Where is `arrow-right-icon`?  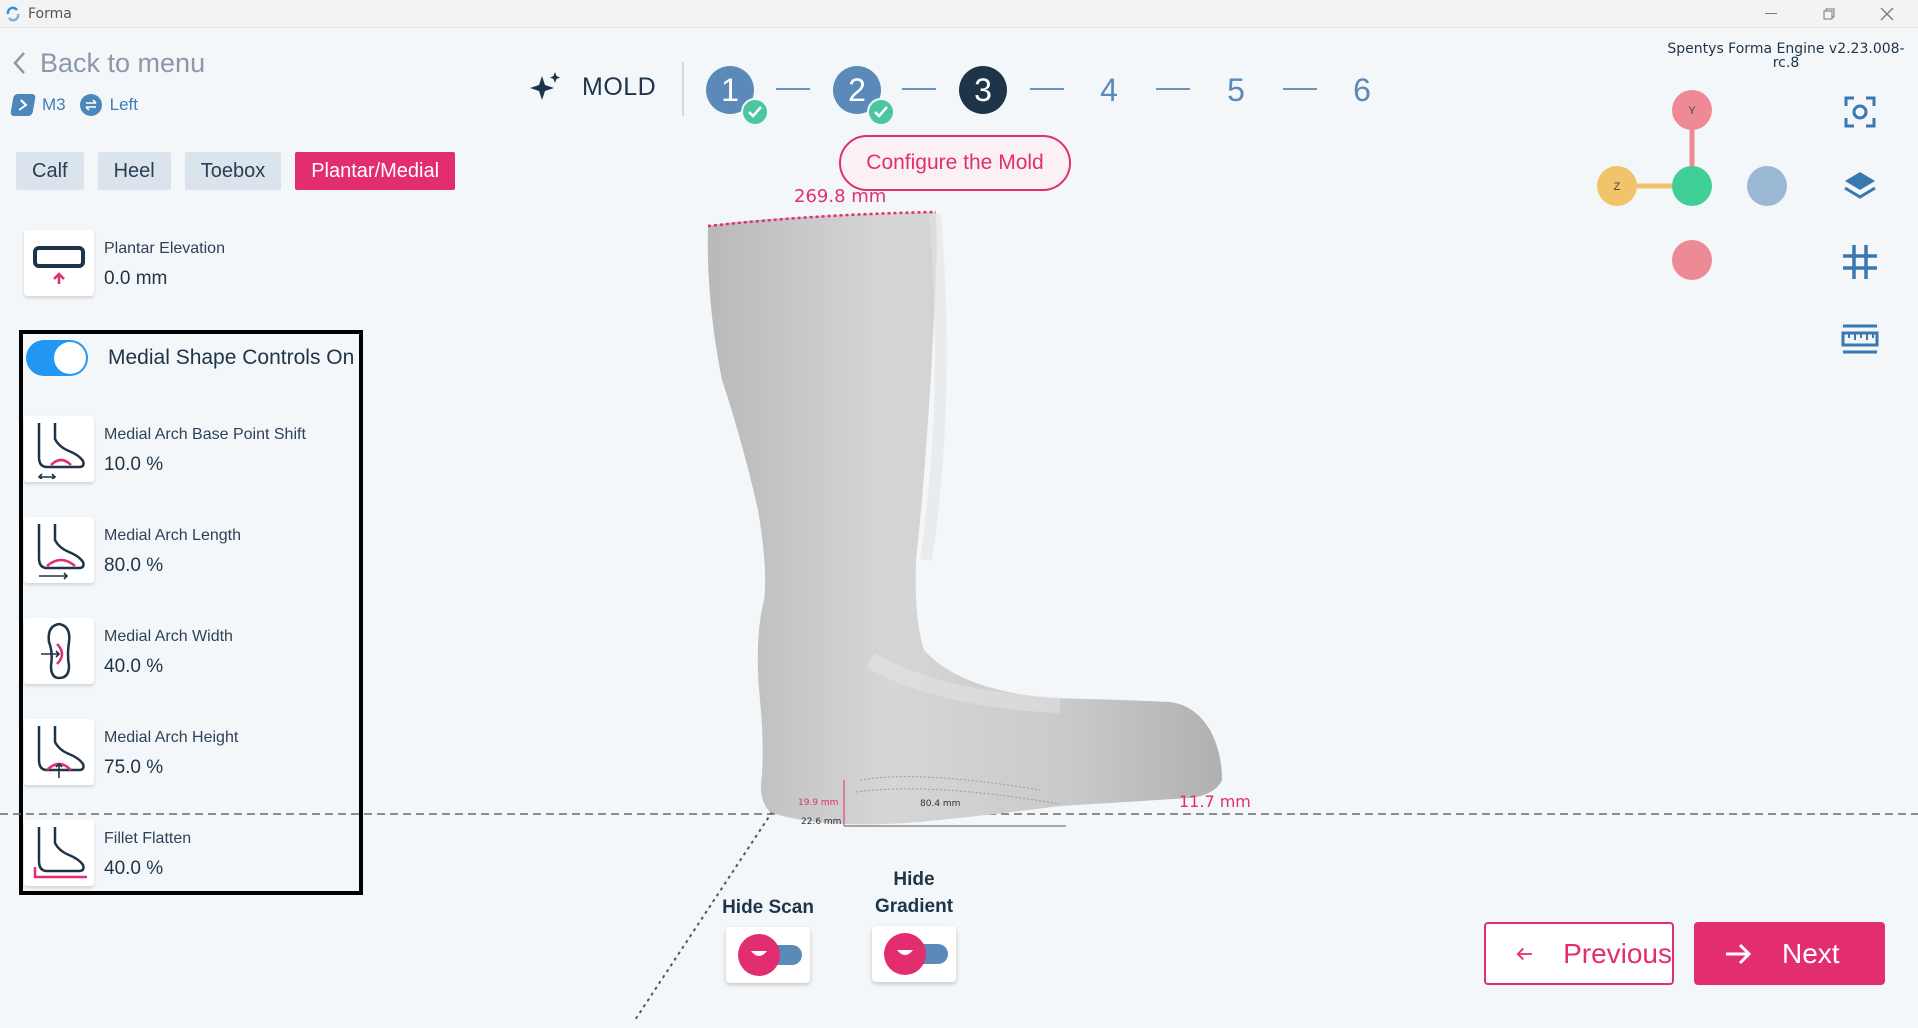 arrow-right-icon is located at coordinates (1739, 953).